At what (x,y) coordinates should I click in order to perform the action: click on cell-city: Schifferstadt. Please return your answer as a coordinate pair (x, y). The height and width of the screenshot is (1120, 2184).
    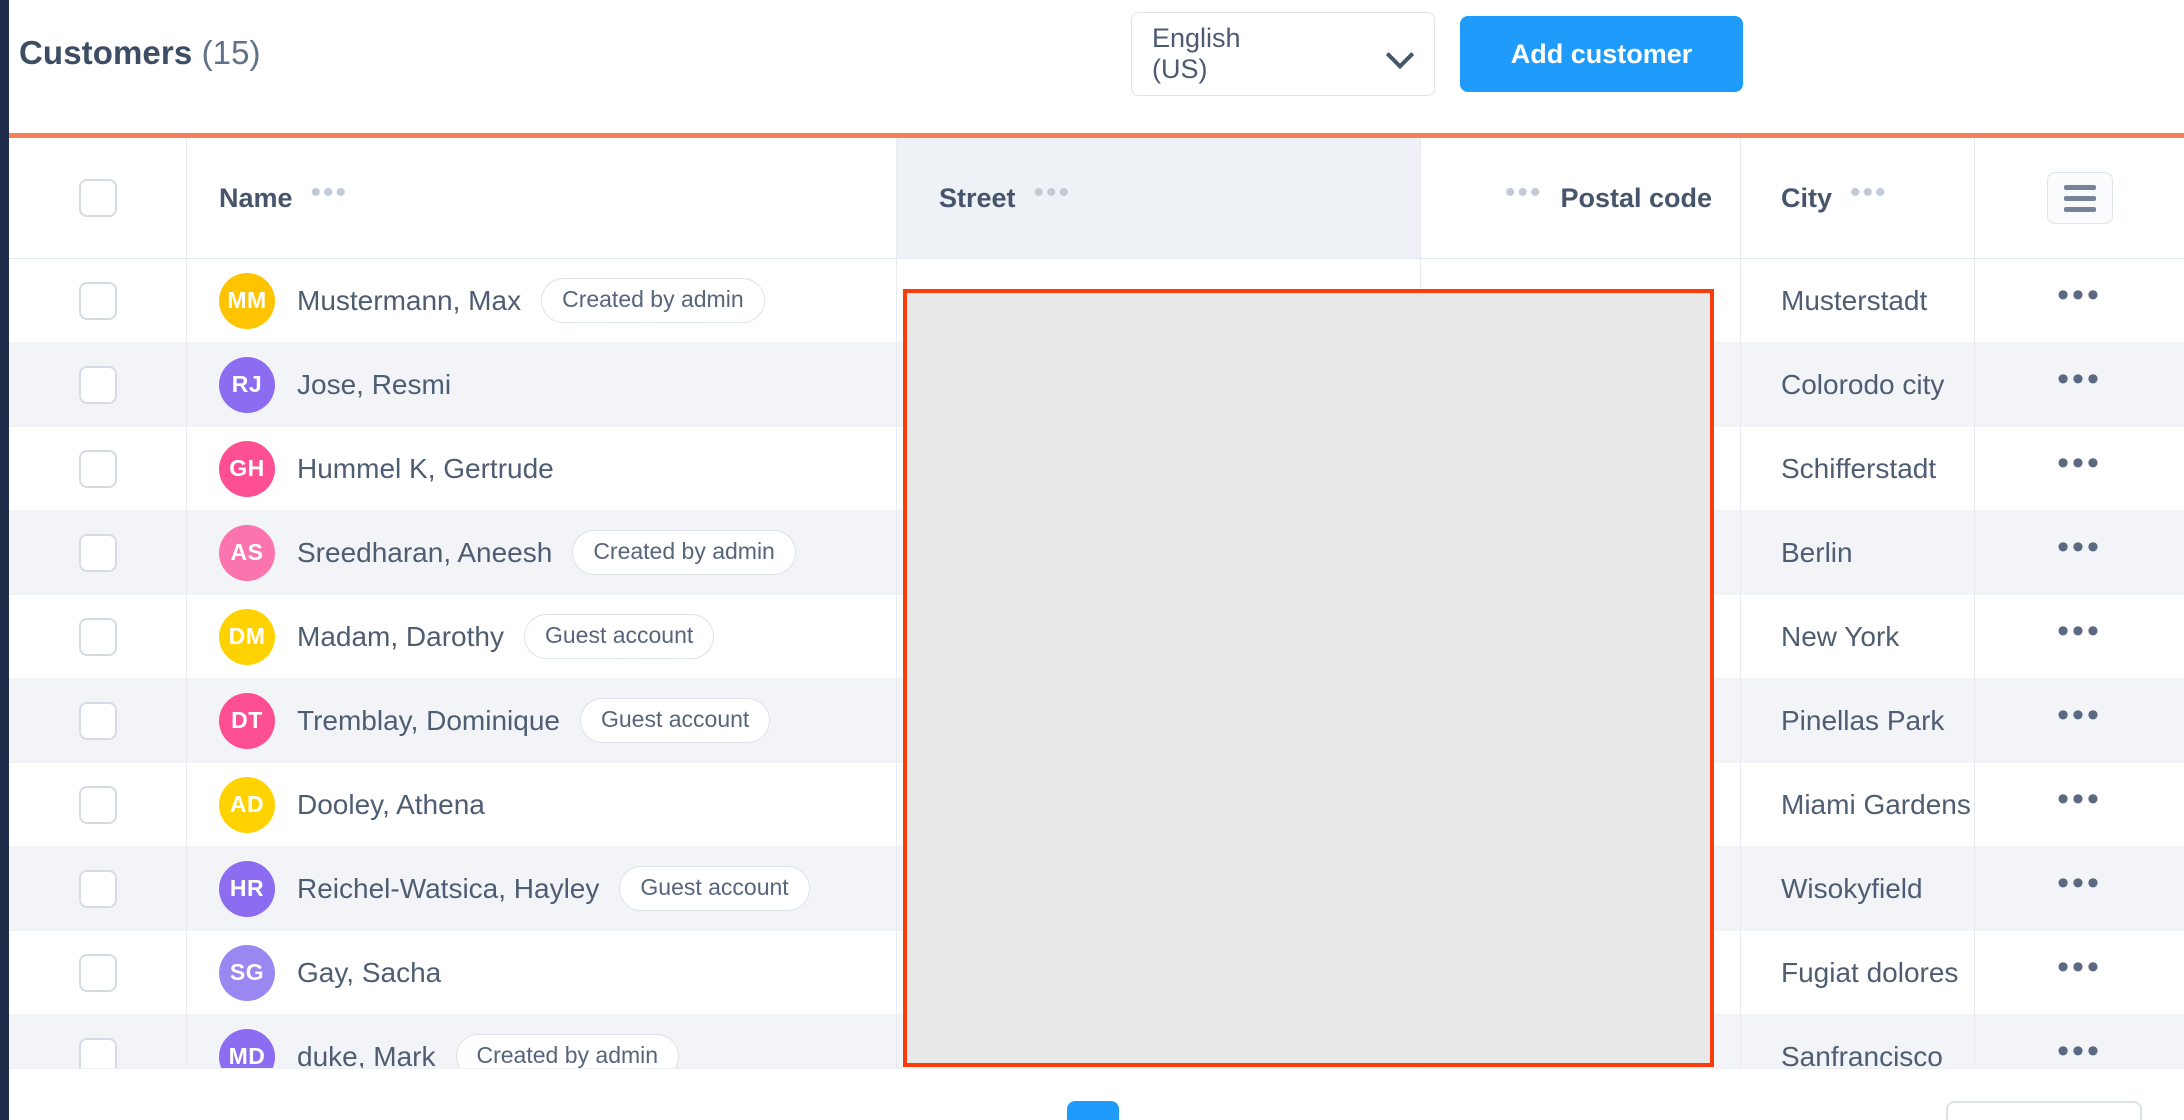
    Looking at the image, I should click on (1858, 468).